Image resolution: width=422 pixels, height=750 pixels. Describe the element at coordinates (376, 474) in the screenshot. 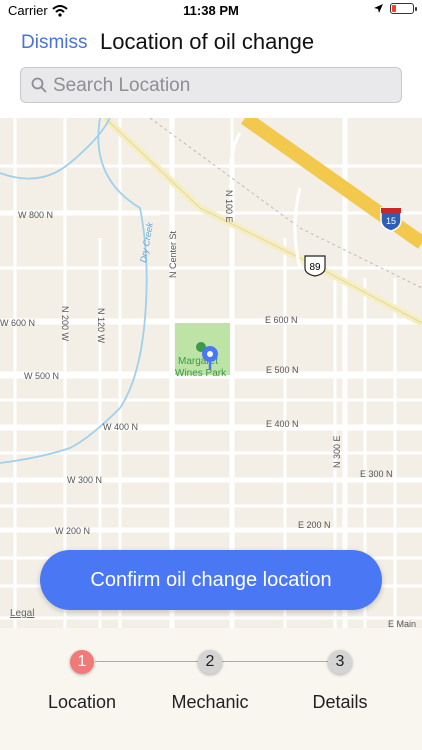

I see `street-label-e300n: E 300 N` at that location.